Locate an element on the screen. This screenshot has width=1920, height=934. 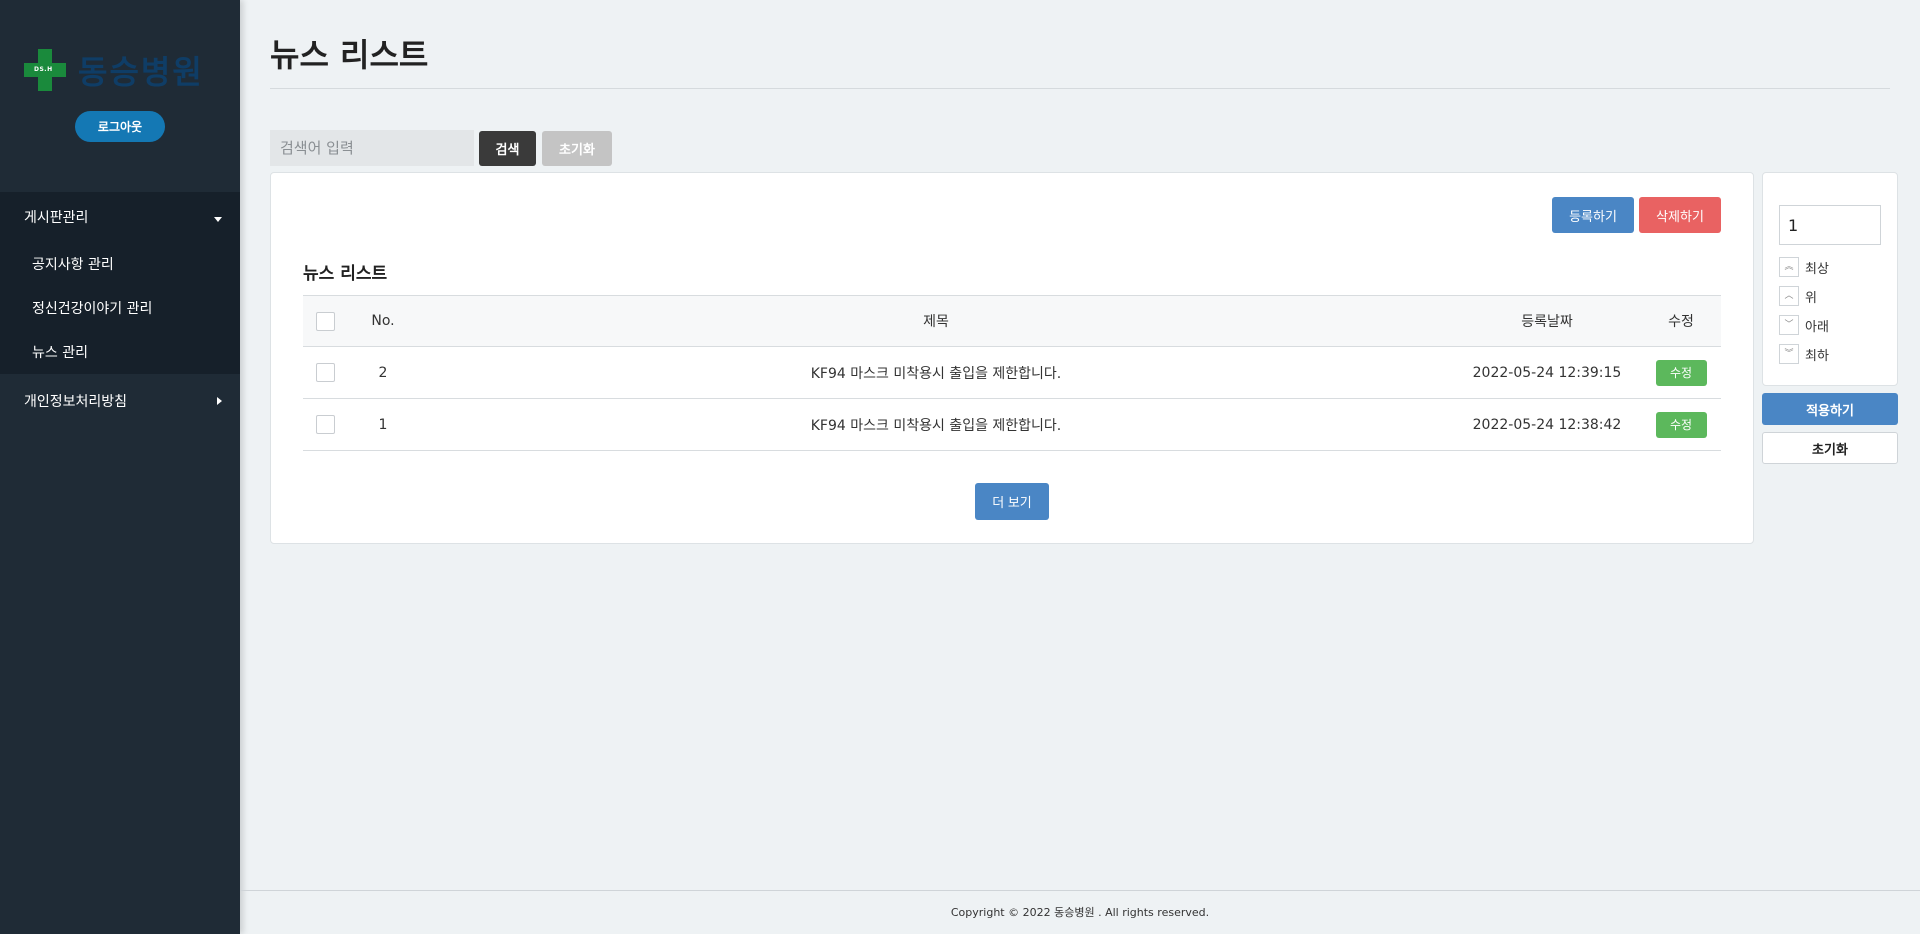
load-more-button: 더 보기 is located at coordinates (1012, 501).